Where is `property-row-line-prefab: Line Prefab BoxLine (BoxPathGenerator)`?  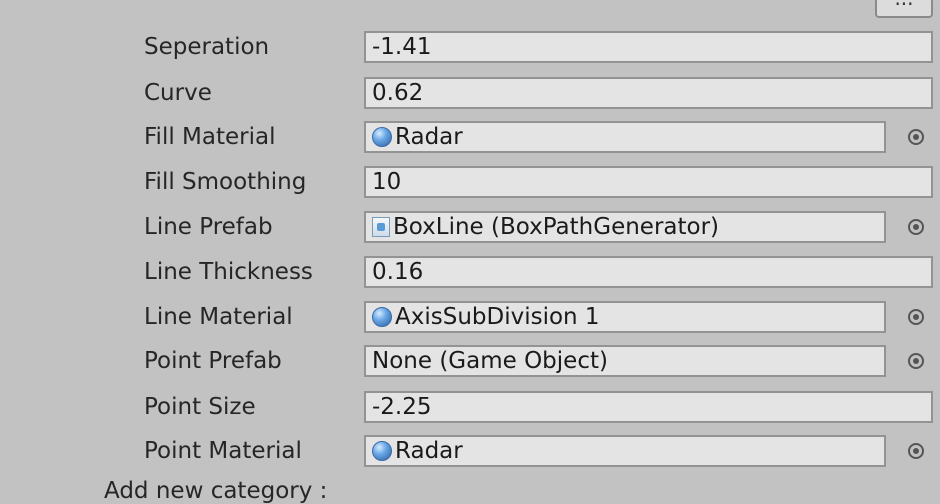 property-row-line-prefab: Line Prefab BoxLine (BoxPathGenerator) is located at coordinates (470, 227).